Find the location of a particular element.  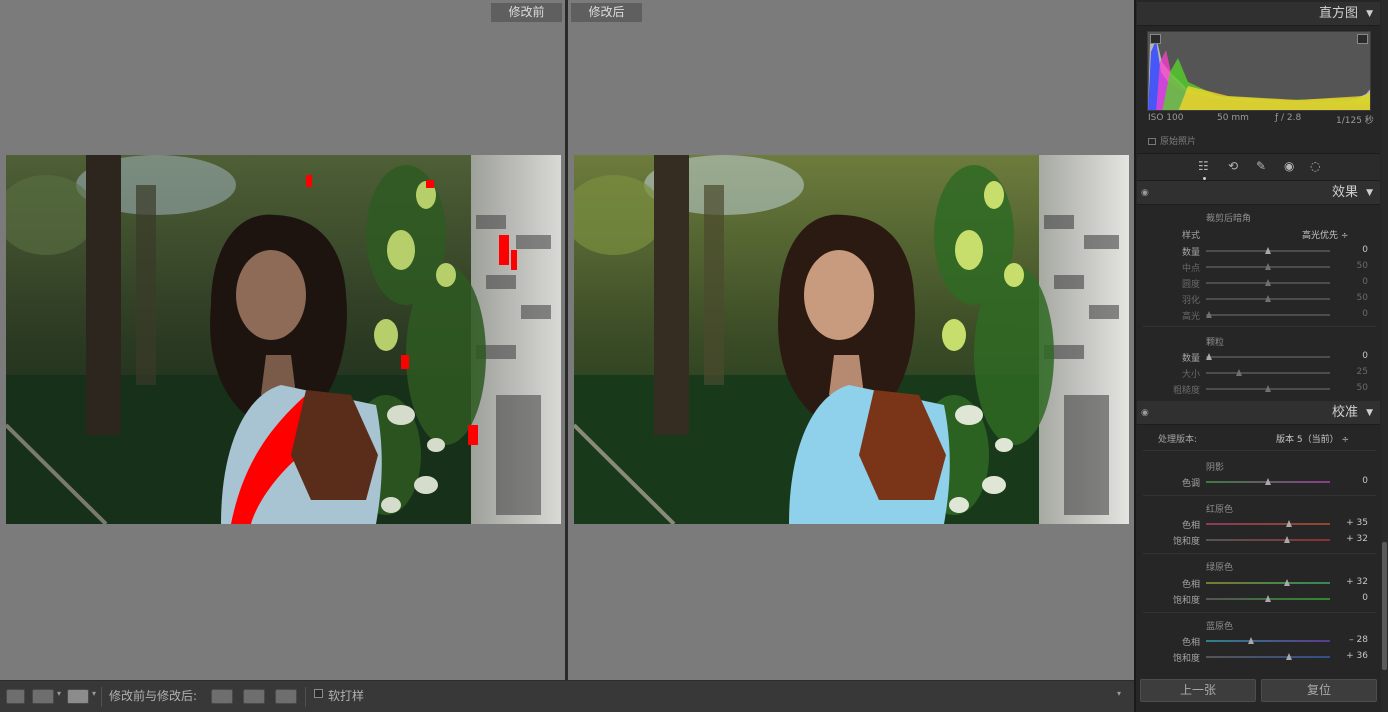

highlight-clipping-icon is located at coordinates (1362, 39).